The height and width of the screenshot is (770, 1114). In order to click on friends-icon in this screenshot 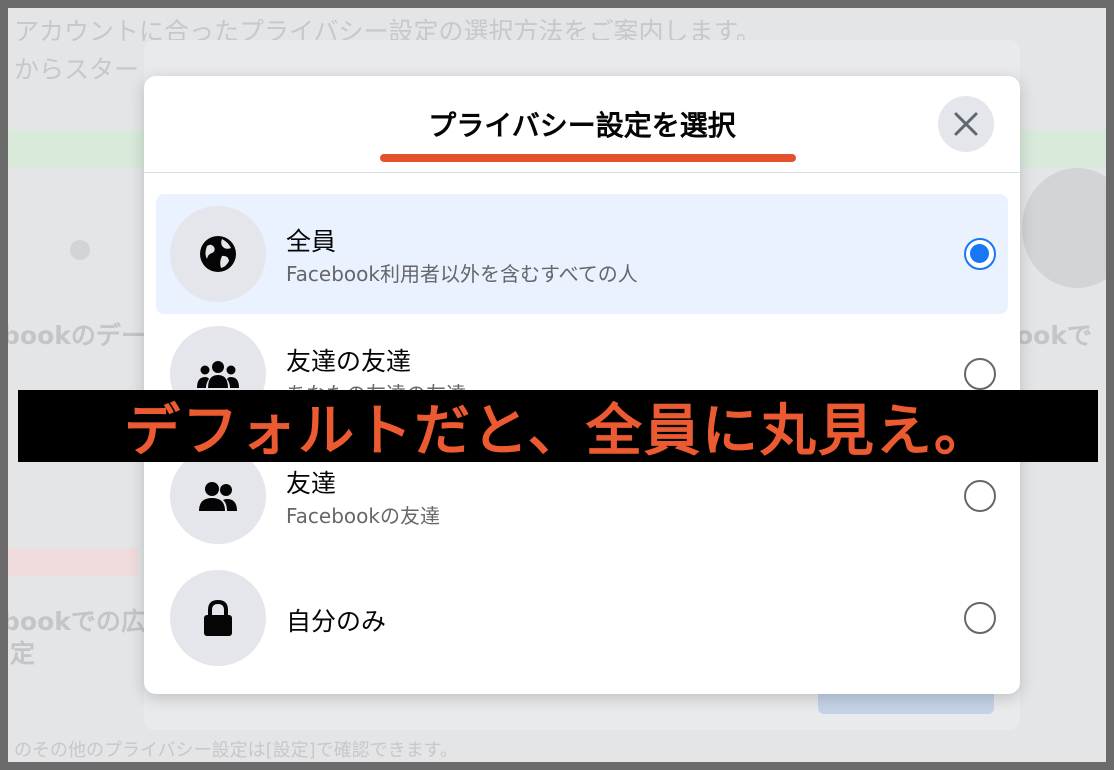, I will do `click(218, 496)`.